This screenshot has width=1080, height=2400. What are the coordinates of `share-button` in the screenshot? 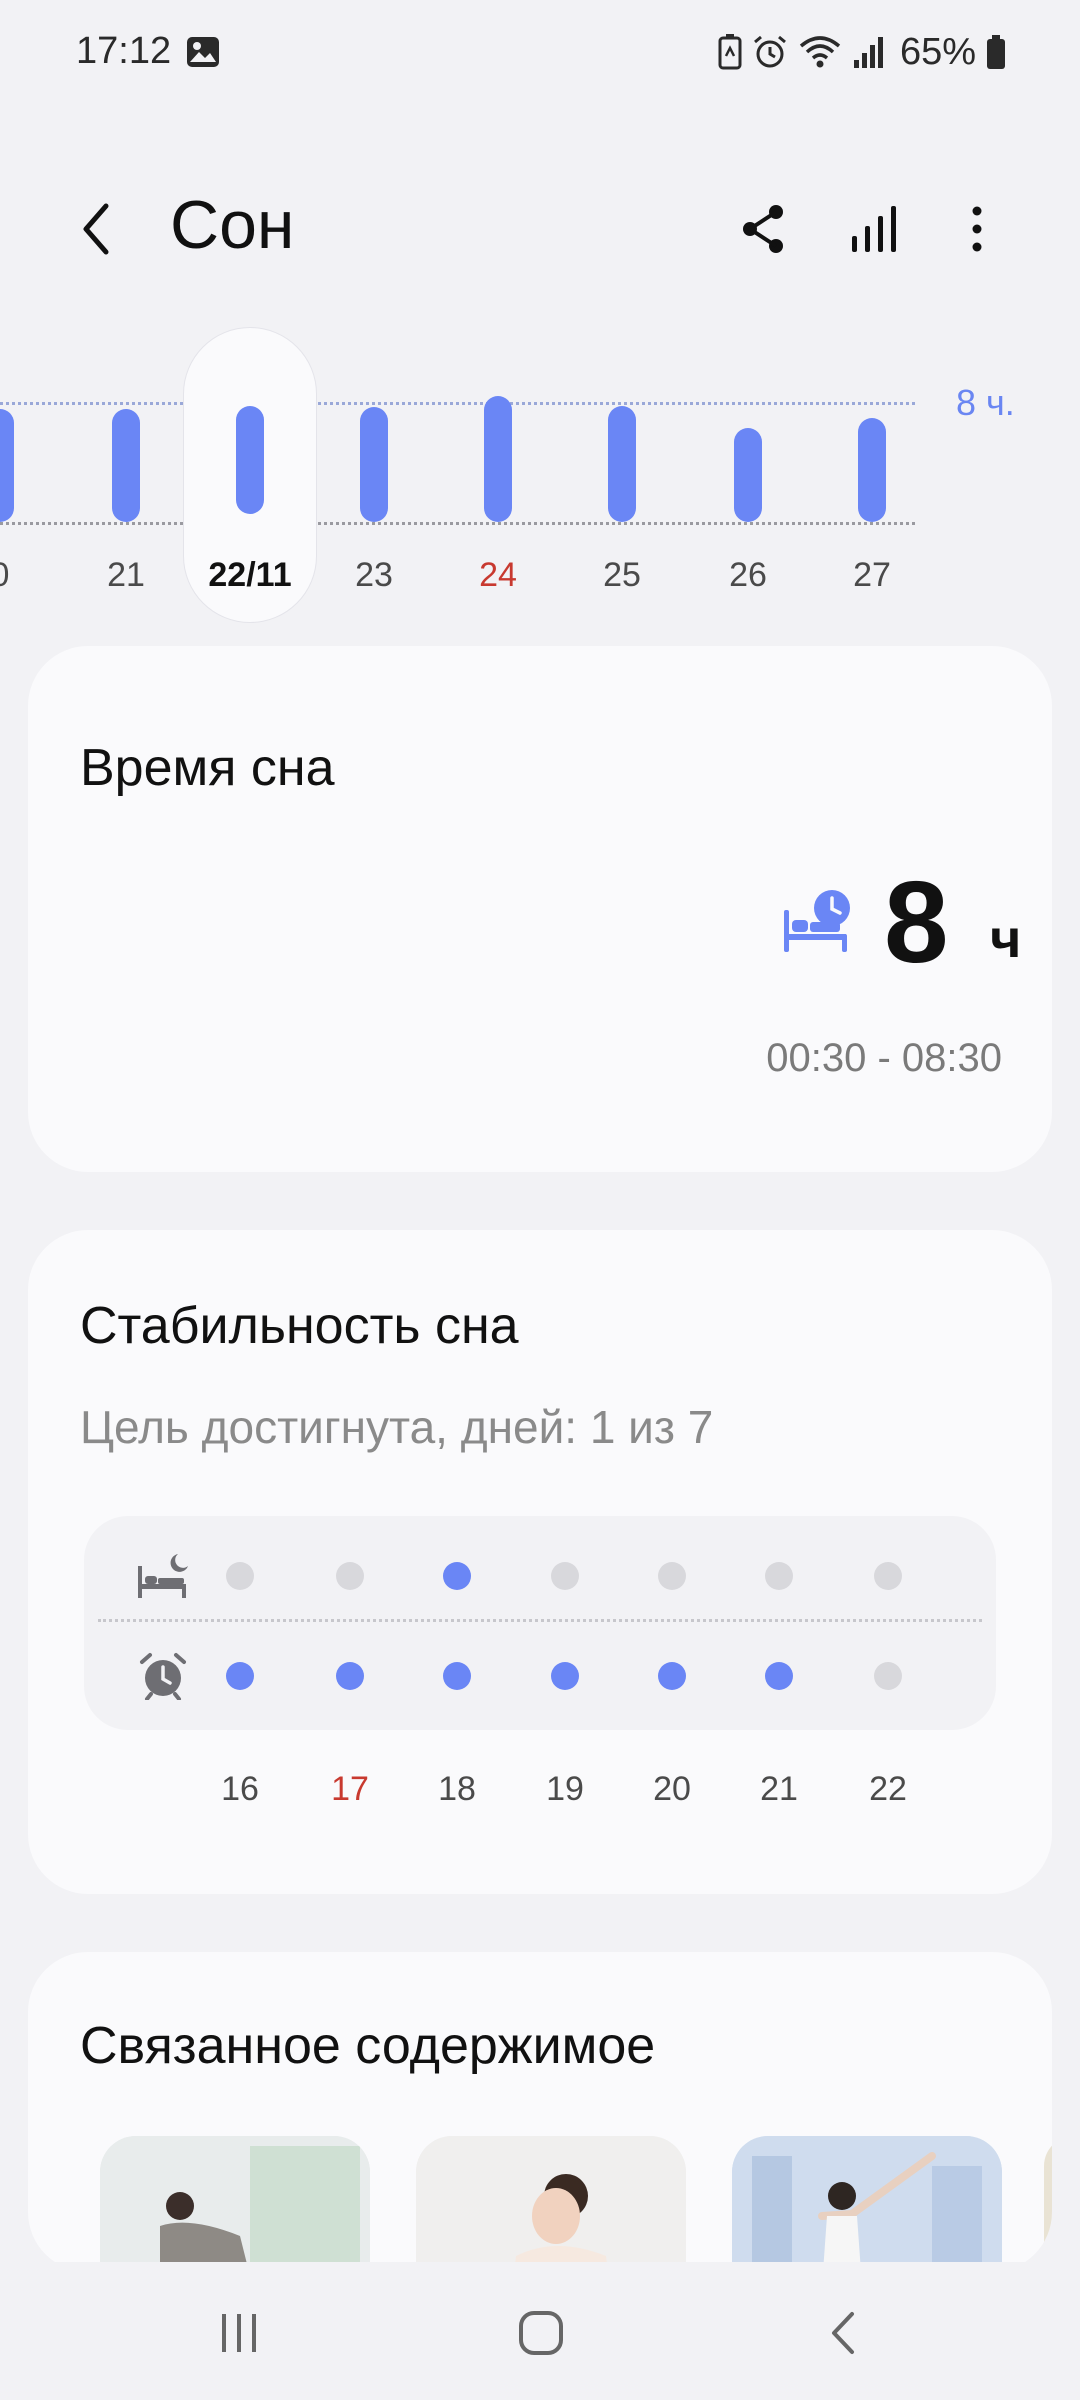 It's located at (763, 229).